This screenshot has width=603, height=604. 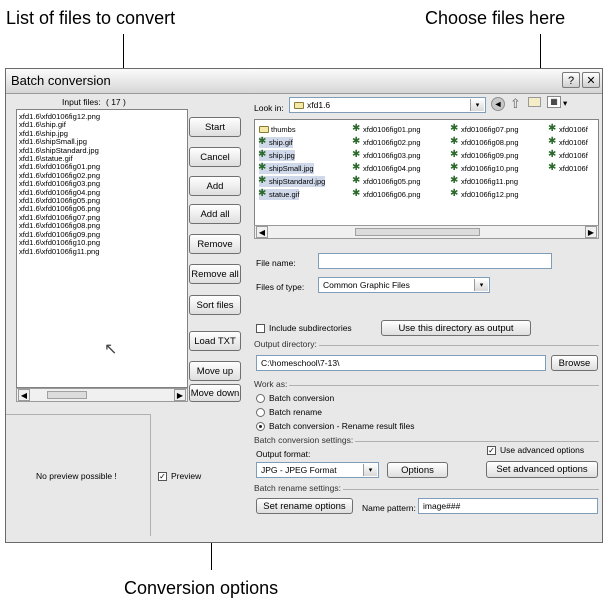 What do you see at coordinates (277, 129) in the screenshot?
I see `browser-folder-item: thumbs` at bounding box center [277, 129].